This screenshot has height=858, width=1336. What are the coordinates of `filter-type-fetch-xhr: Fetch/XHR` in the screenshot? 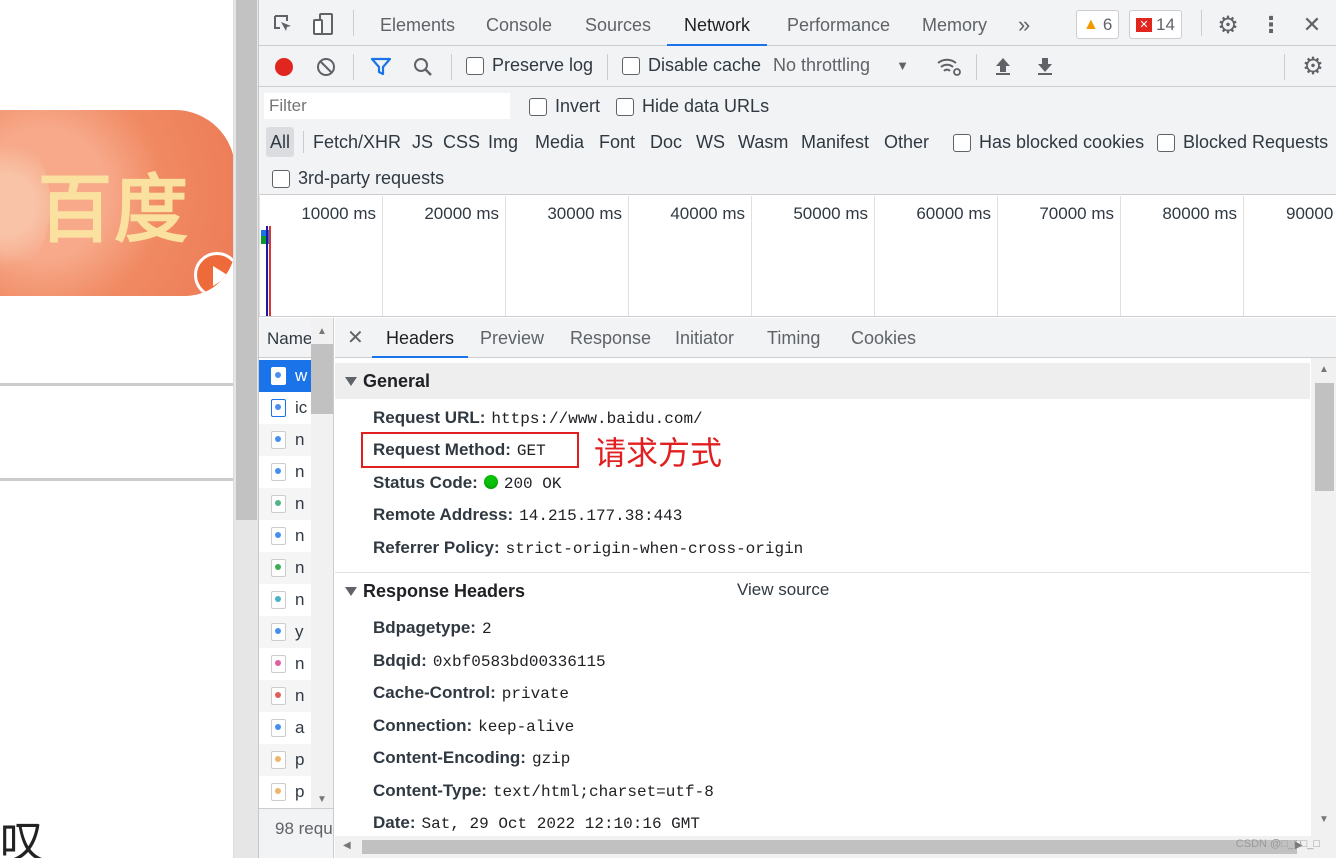 It's located at (357, 142).